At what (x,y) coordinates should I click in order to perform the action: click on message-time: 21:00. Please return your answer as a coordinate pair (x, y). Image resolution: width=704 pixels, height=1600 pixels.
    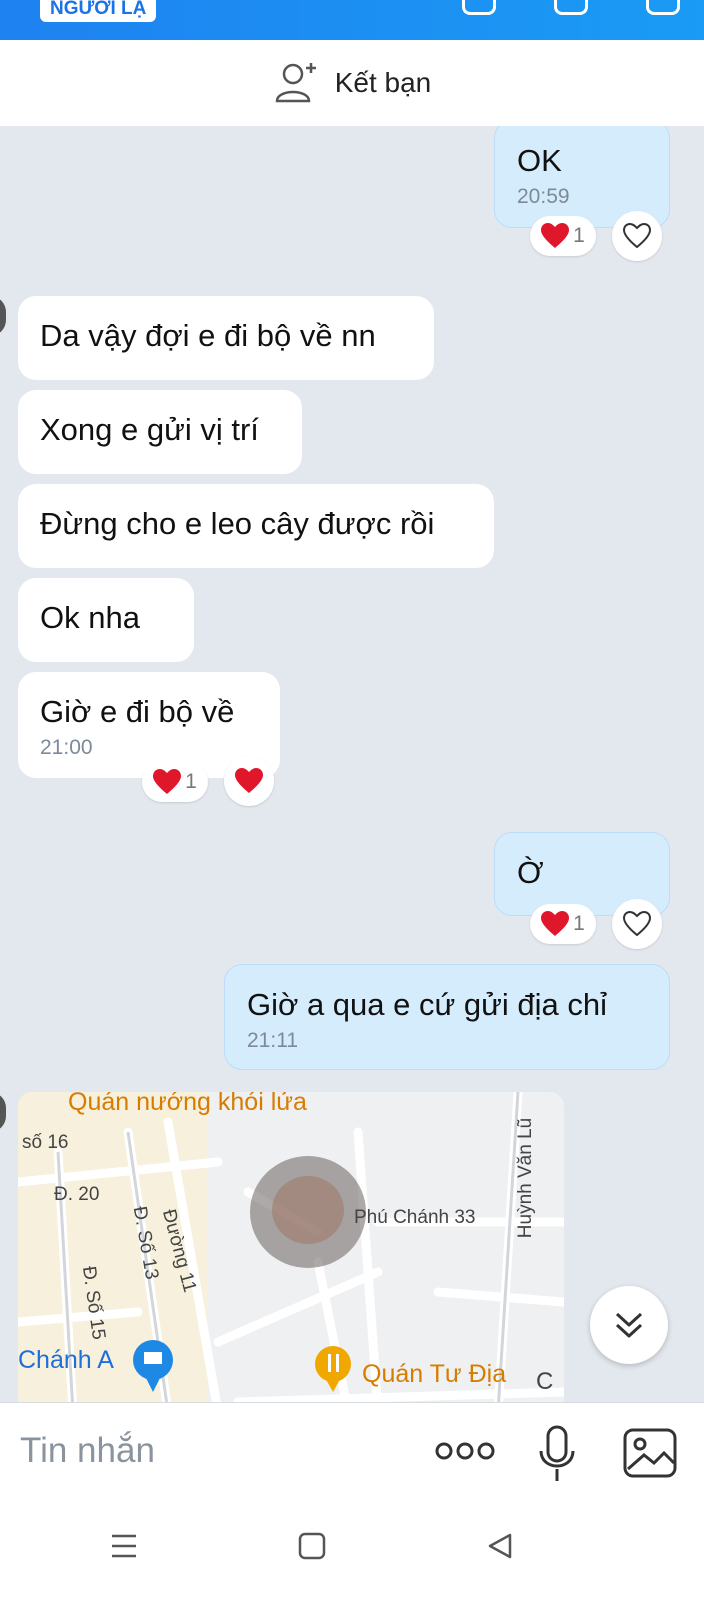
    Looking at the image, I should click on (66, 747).